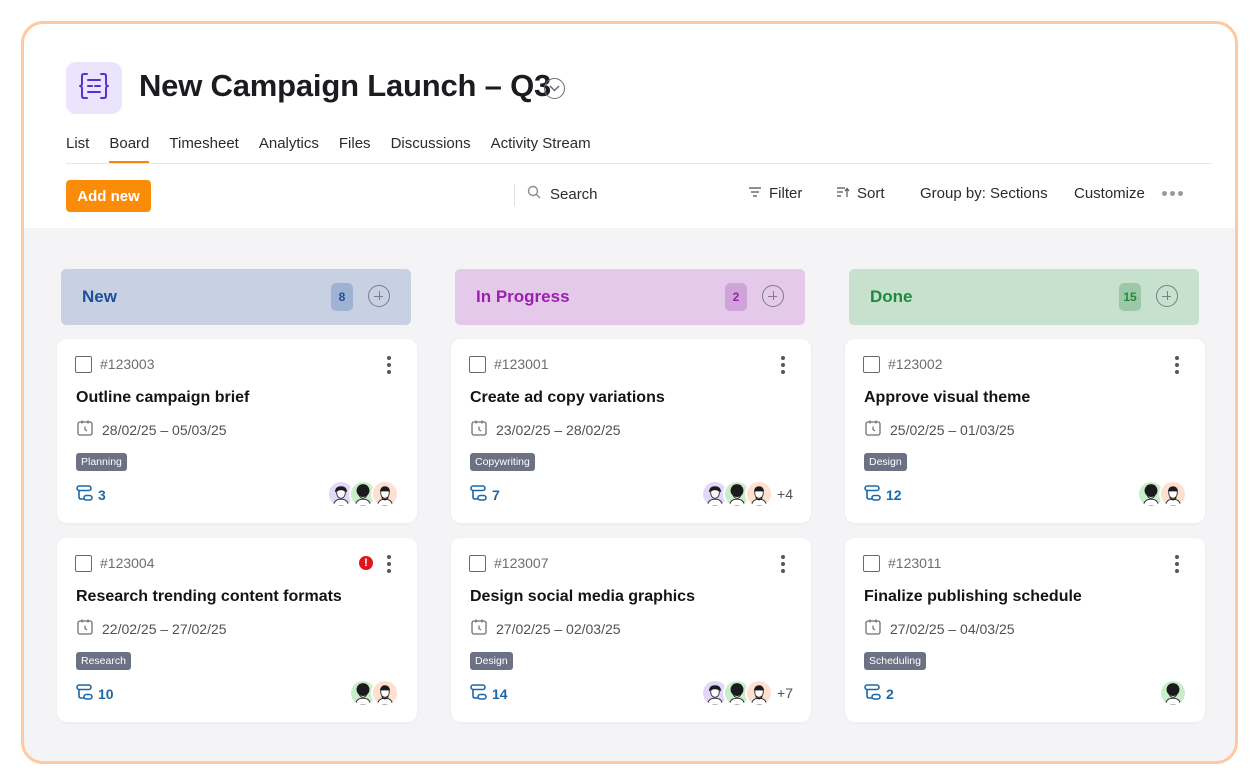 The image size is (1258, 784). Describe the element at coordinates (164, 628) in the screenshot. I see `task-date-range: 22/02/25 – 27/02/25` at that location.